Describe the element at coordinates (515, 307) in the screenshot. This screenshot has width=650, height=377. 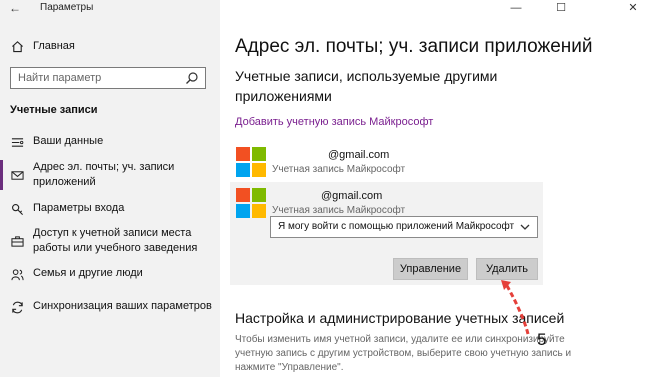
I see `annotation-arrow-icon` at that location.